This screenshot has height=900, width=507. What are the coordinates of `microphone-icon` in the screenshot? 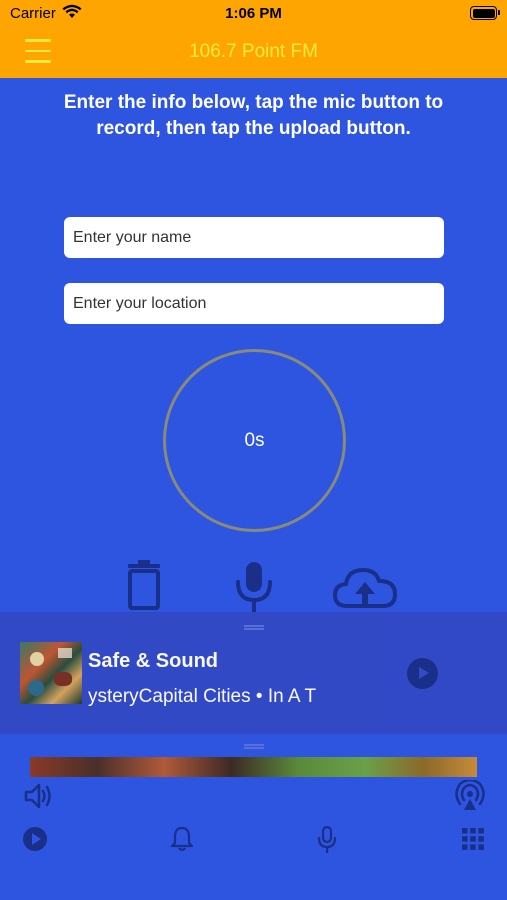 It's located at (254, 587).